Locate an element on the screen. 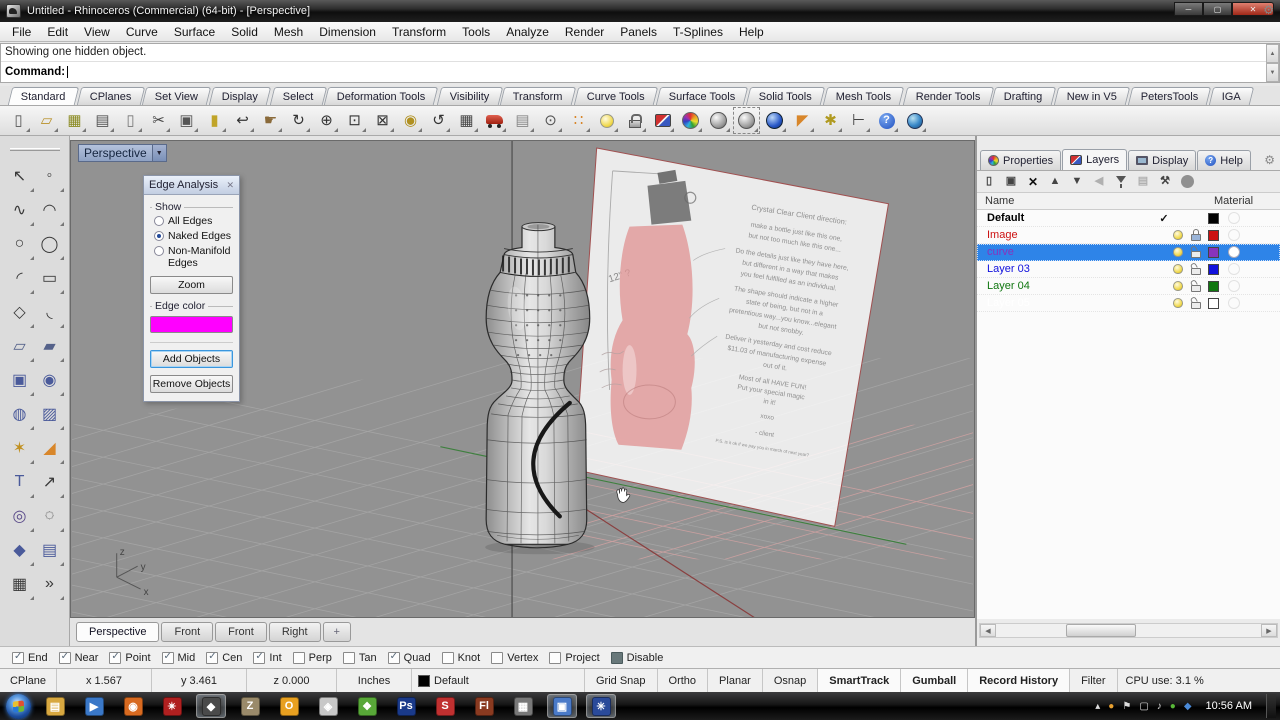 This screenshot has width=1280, height=720. radio-naked-edges: Naked Edges is located at coordinates (193, 236).